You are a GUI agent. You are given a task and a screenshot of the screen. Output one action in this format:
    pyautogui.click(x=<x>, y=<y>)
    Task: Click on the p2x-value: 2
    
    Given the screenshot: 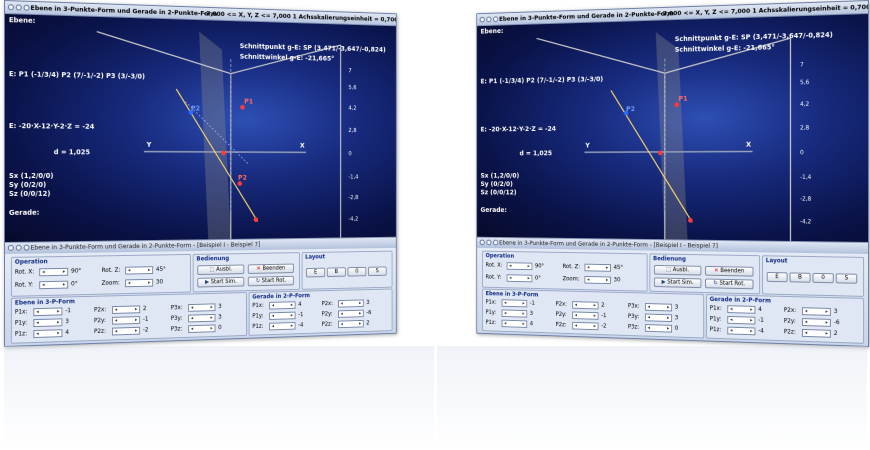 What is the action you would take?
    pyautogui.click(x=602, y=305)
    